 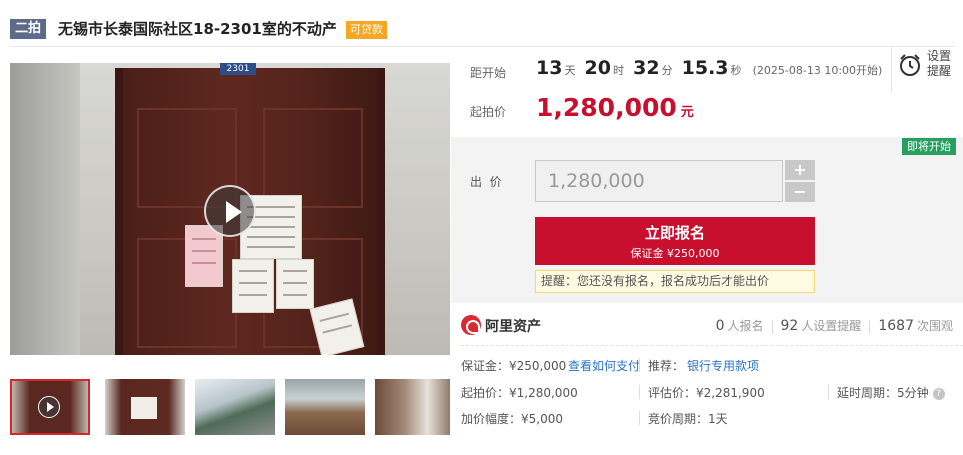 What do you see at coordinates (705, 68) in the screenshot?
I see `countdown-seconds: 15.3` at bounding box center [705, 68].